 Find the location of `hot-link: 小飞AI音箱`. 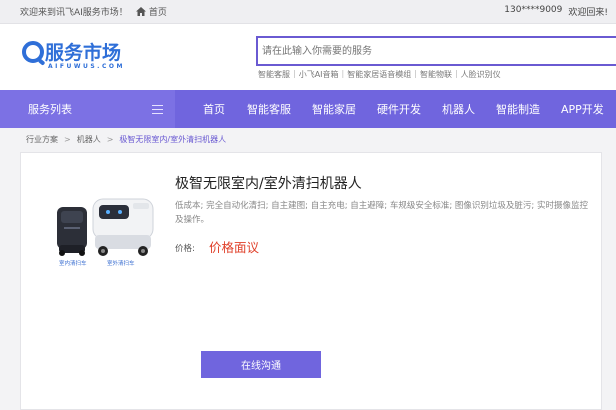

hot-link: 小飞AI音箱 is located at coordinates (319, 74).